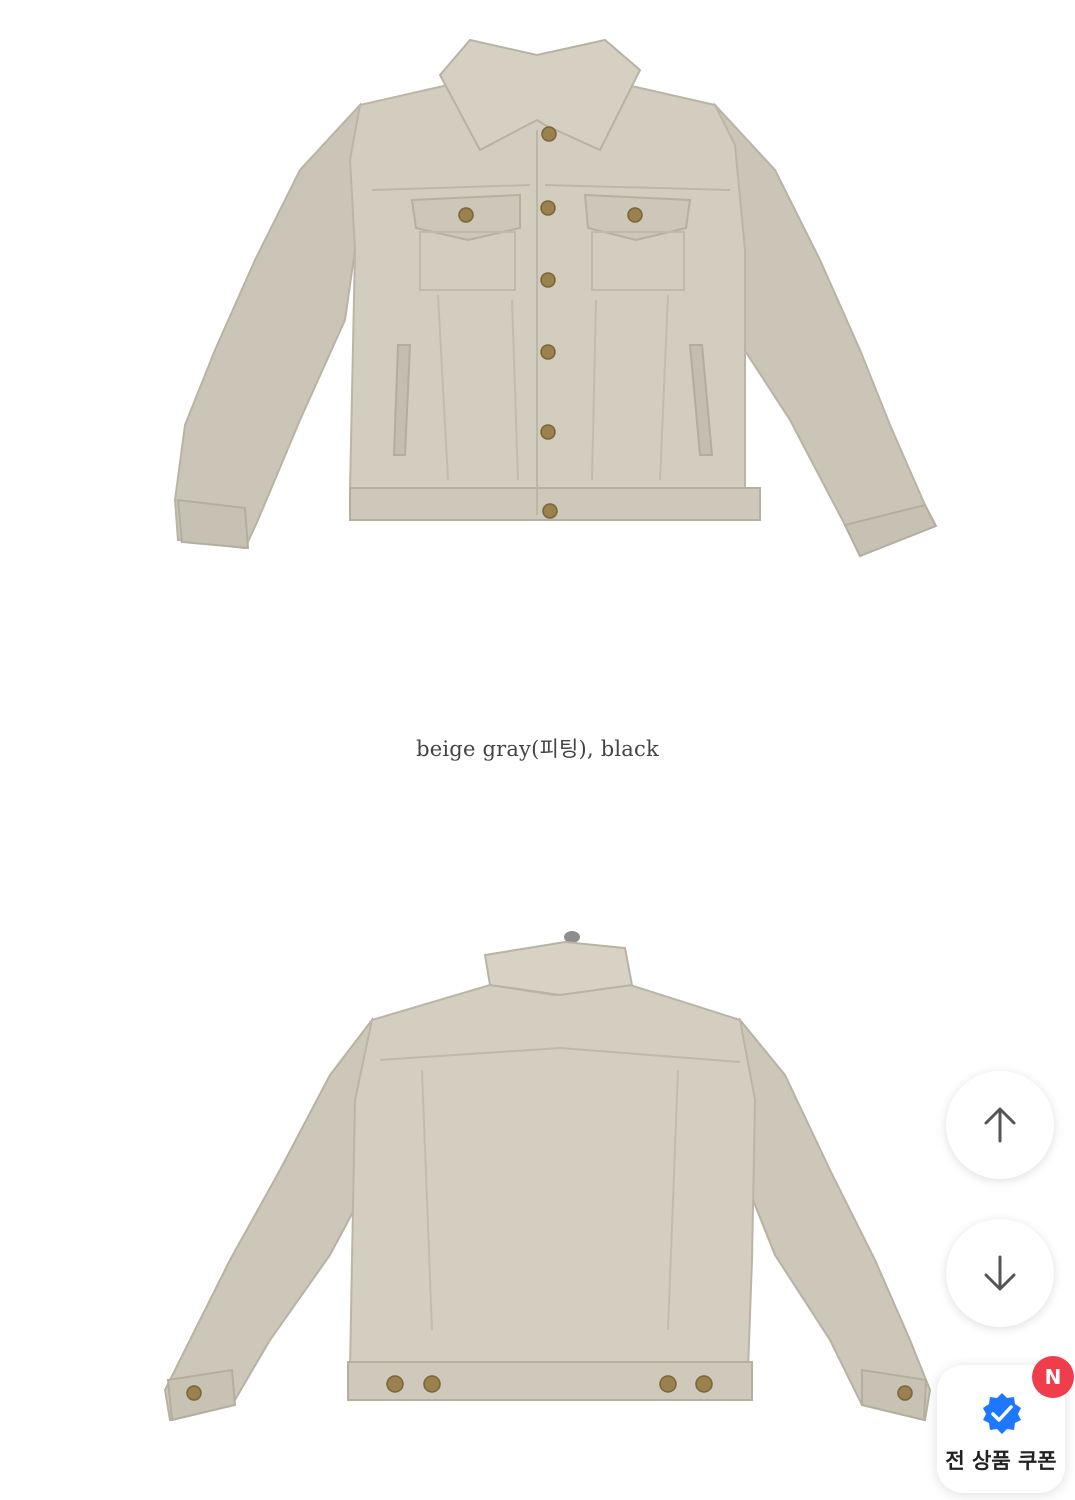 This screenshot has width=1075, height=1500. What do you see at coordinates (1001, 1461) in the screenshot?
I see `coupon-label: 전 상품 쿠폰` at bounding box center [1001, 1461].